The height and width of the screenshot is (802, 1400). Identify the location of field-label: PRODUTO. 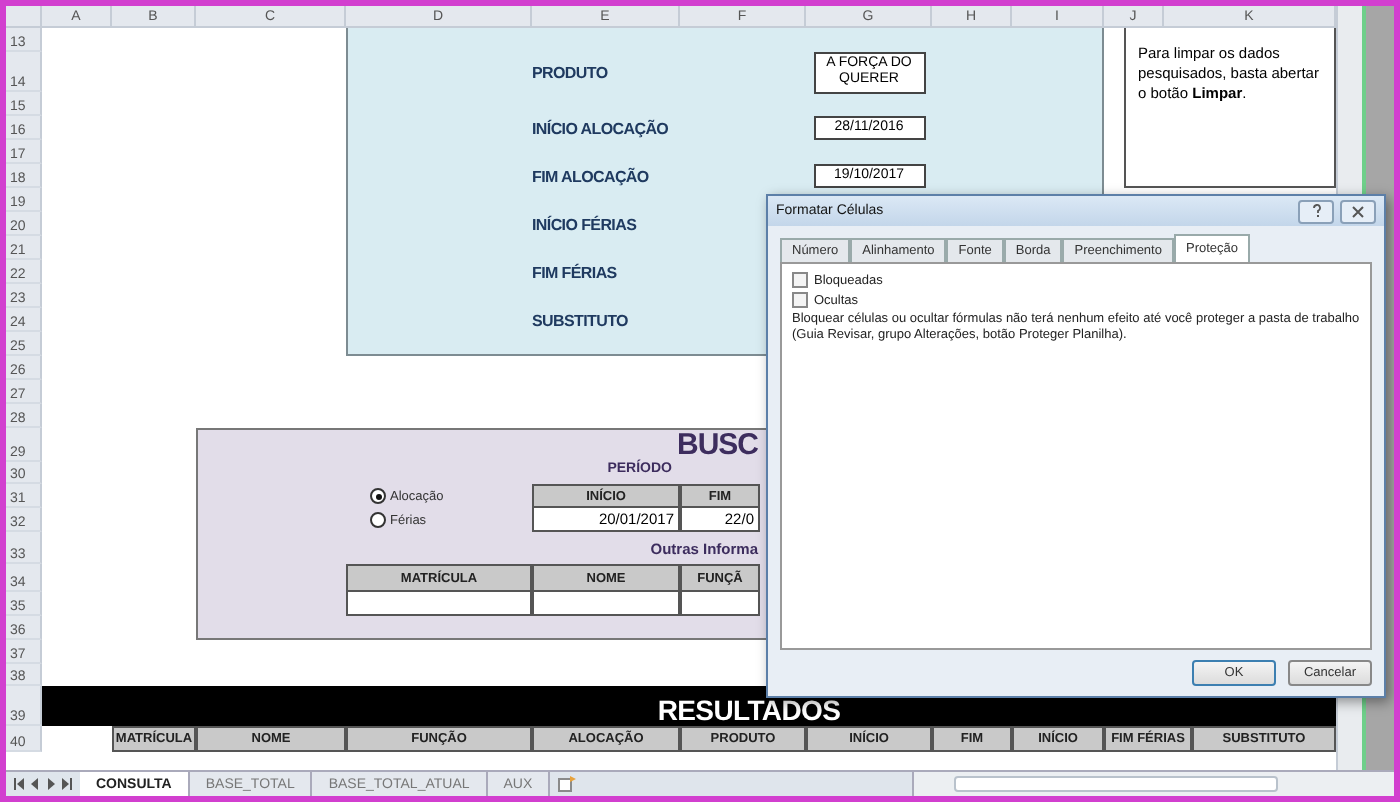
(571, 72).